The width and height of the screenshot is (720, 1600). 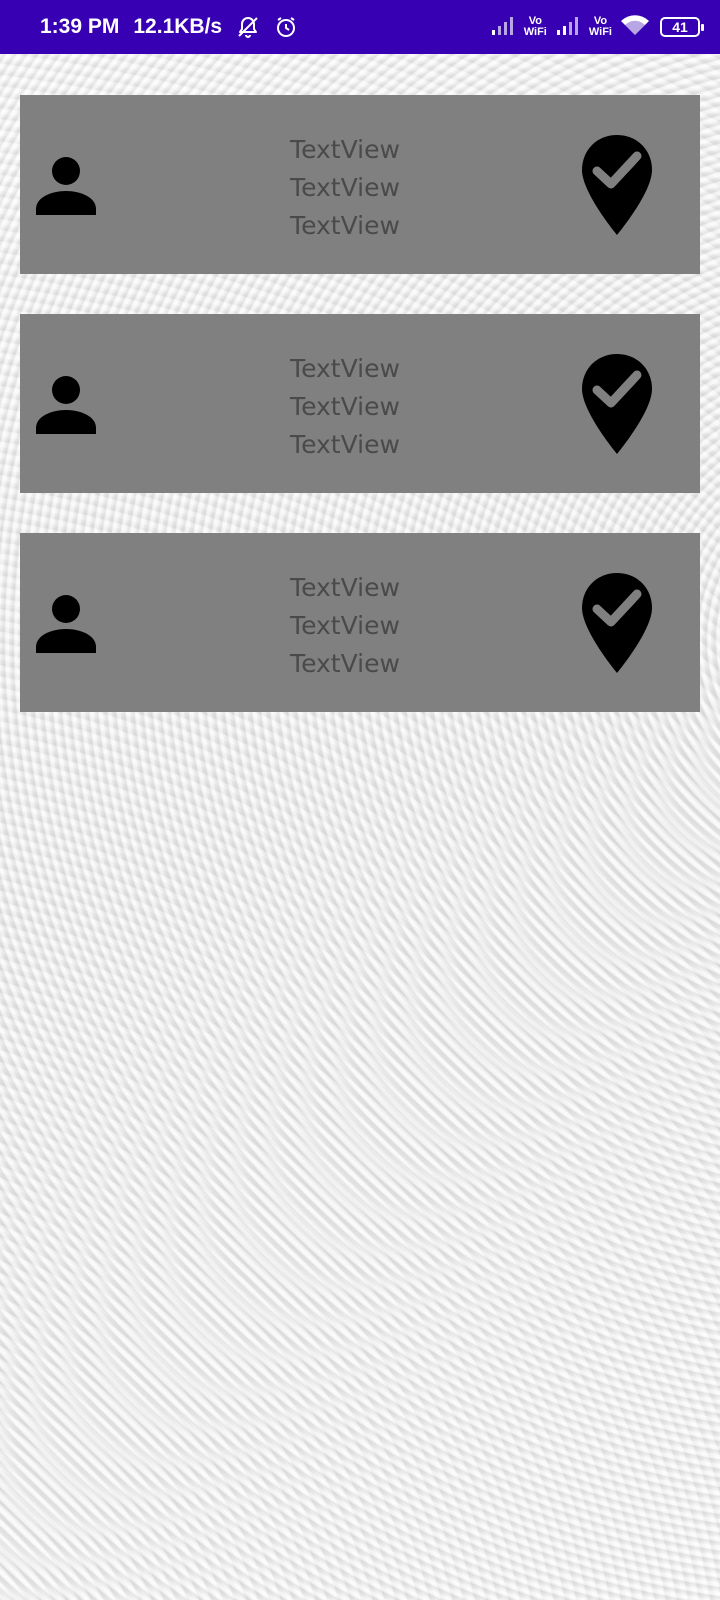 I want to click on status-time: 1:39 PM, so click(x=80, y=26).